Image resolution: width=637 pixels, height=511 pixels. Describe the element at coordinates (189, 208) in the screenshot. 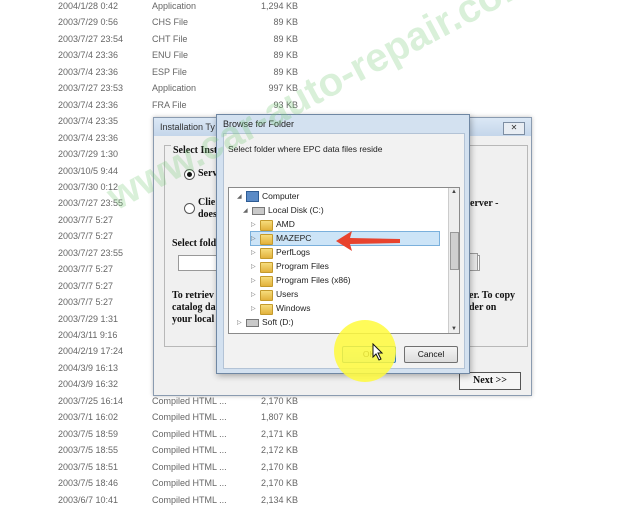

I see `client-radio` at that location.